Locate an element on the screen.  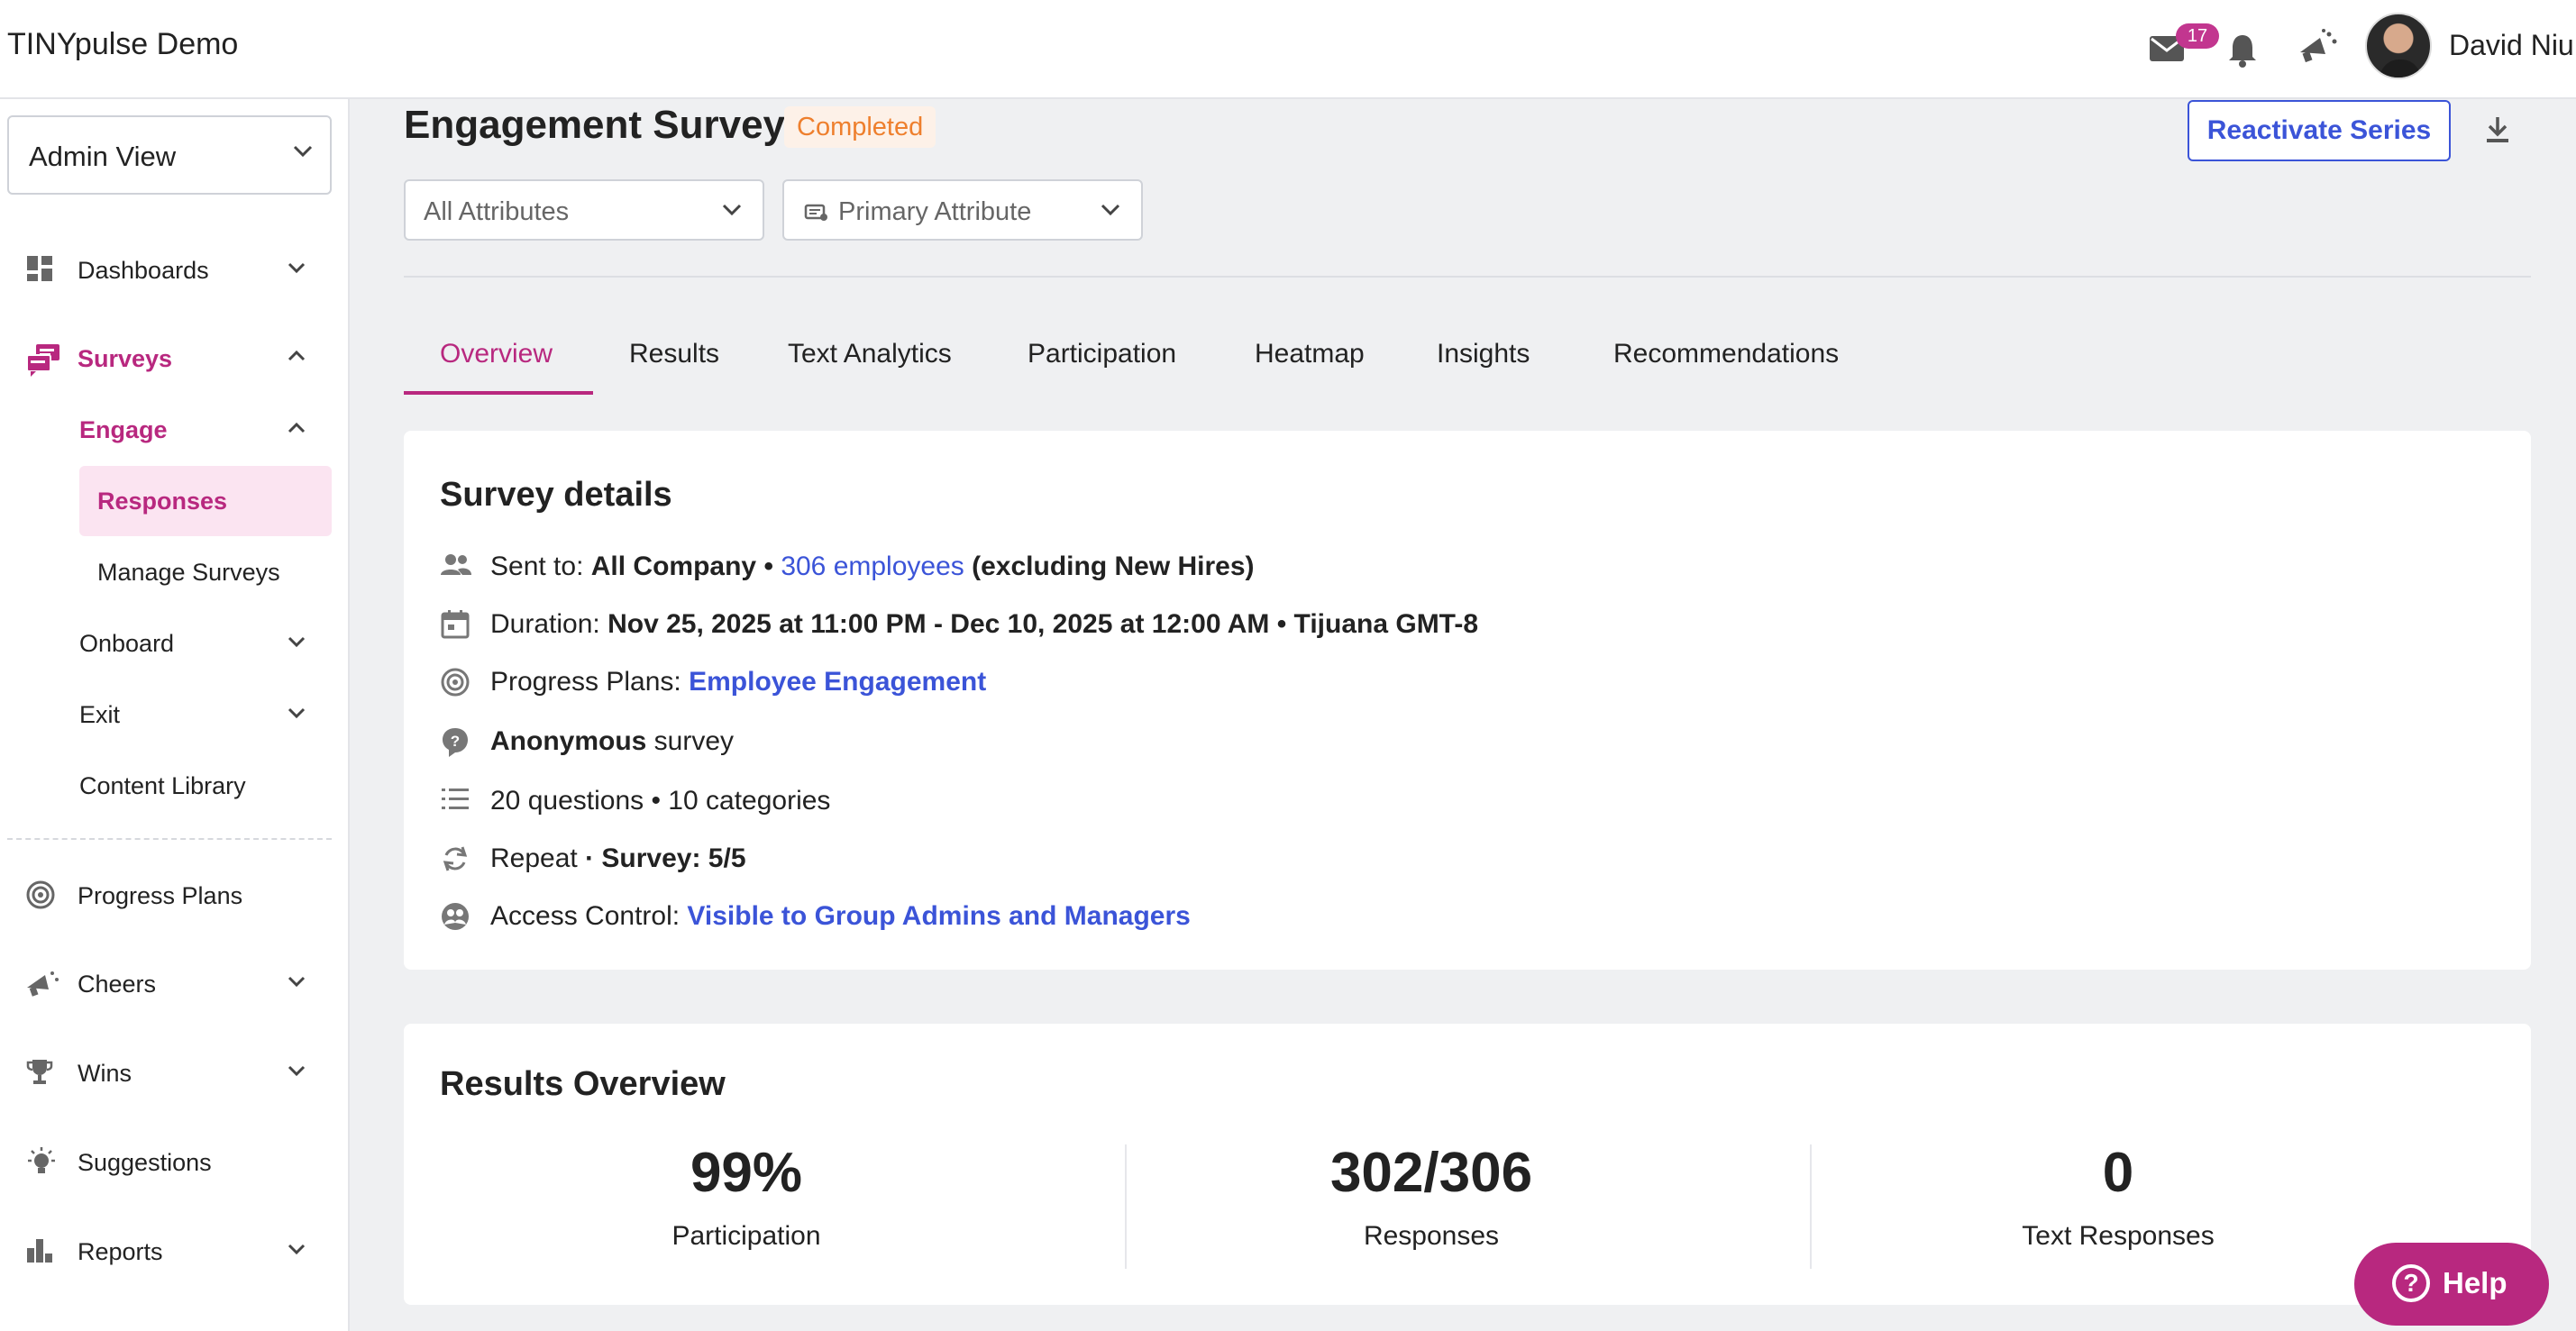
stat-participation: 99% Participation is located at coordinates (746, 1196).